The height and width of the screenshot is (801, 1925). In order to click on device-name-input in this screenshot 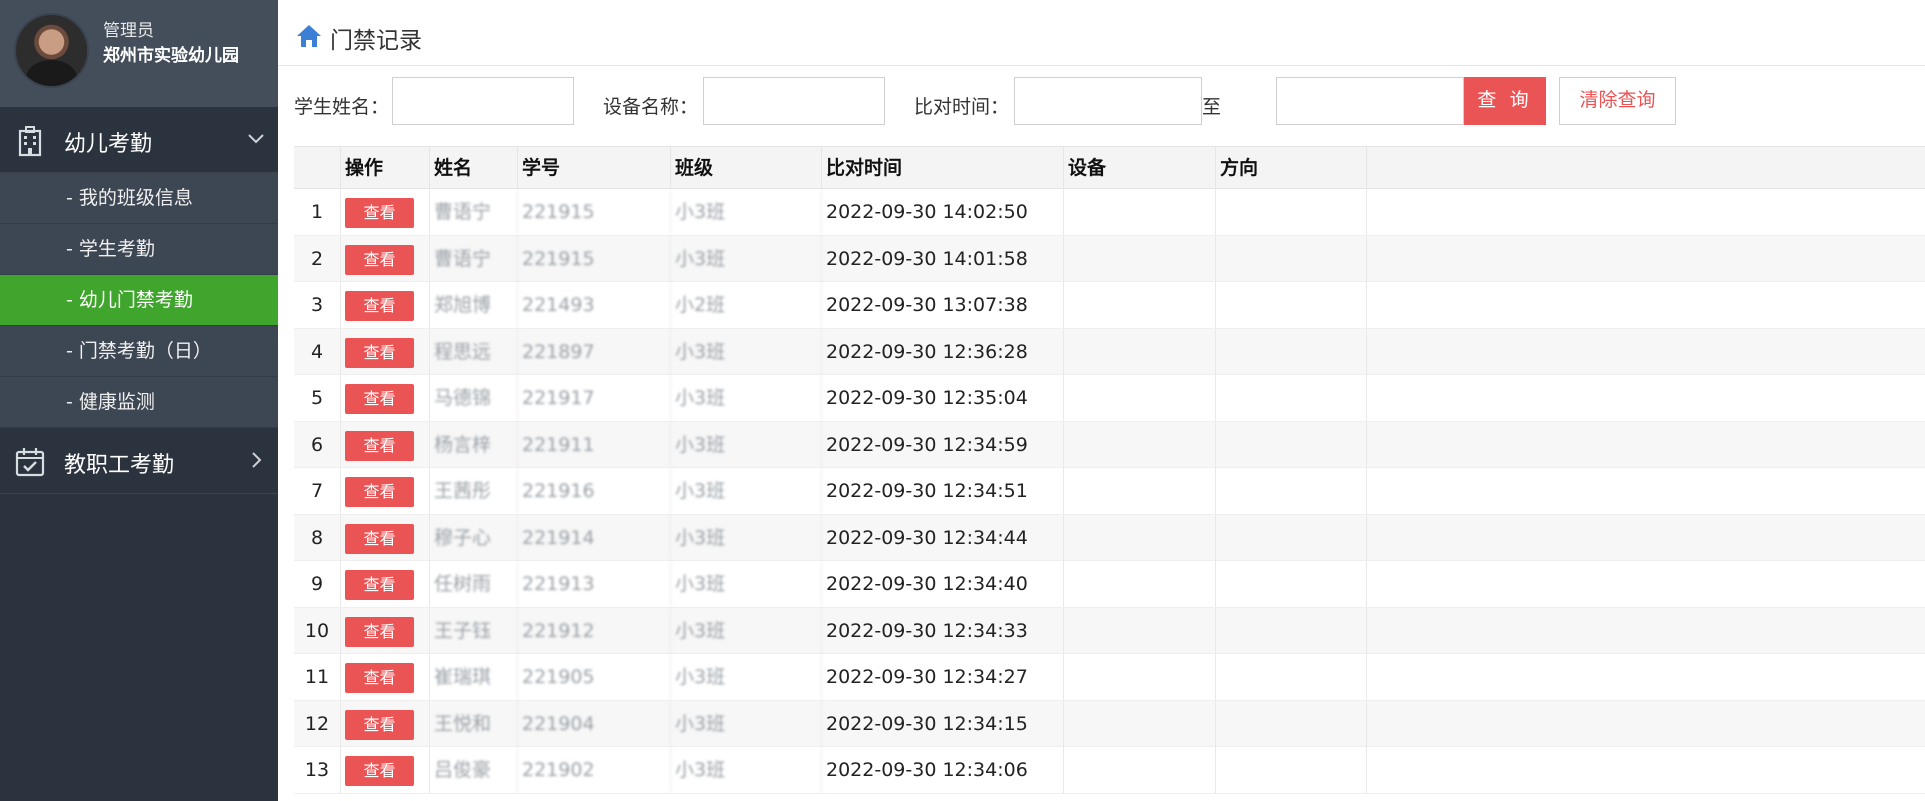, I will do `click(794, 101)`.